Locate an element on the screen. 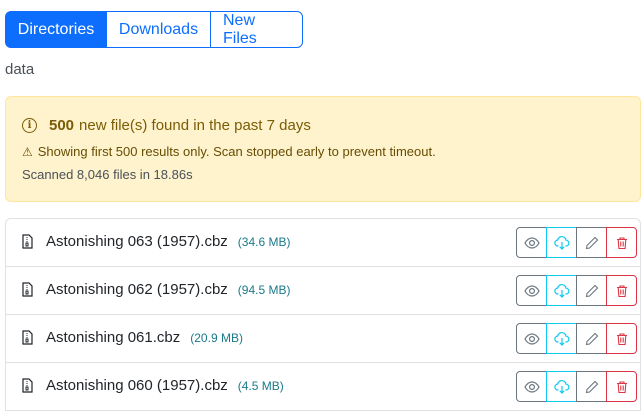 The image size is (644, 417). tab-downloads: Downloads is located at coordinates (158, 29).